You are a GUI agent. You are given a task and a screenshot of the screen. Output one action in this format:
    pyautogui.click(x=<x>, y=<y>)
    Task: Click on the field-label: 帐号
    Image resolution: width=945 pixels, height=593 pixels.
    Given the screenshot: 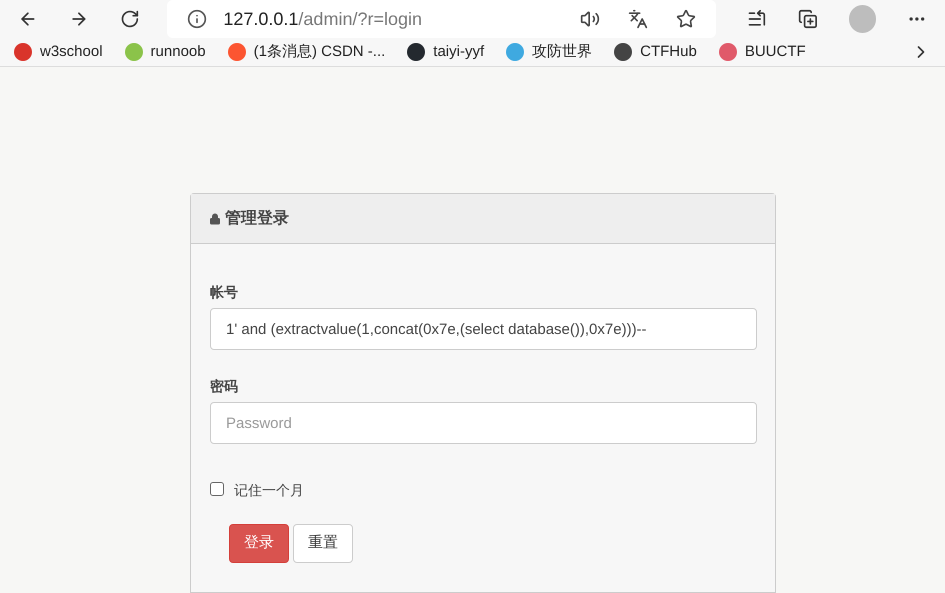 What is the action you would take?
    pyautogui.click(x=224, y=292)
    